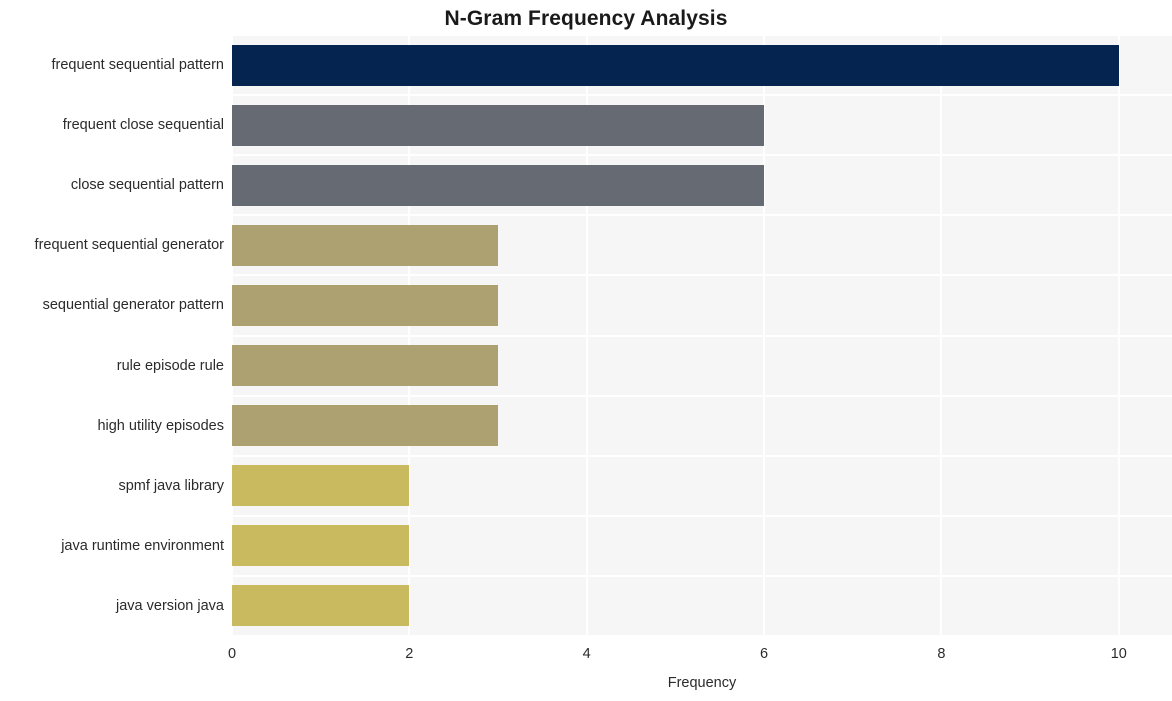  Describe the element at coordinates (170, 605) in the screenshot. I see `y-axis-tick-label: java version java` at that location.